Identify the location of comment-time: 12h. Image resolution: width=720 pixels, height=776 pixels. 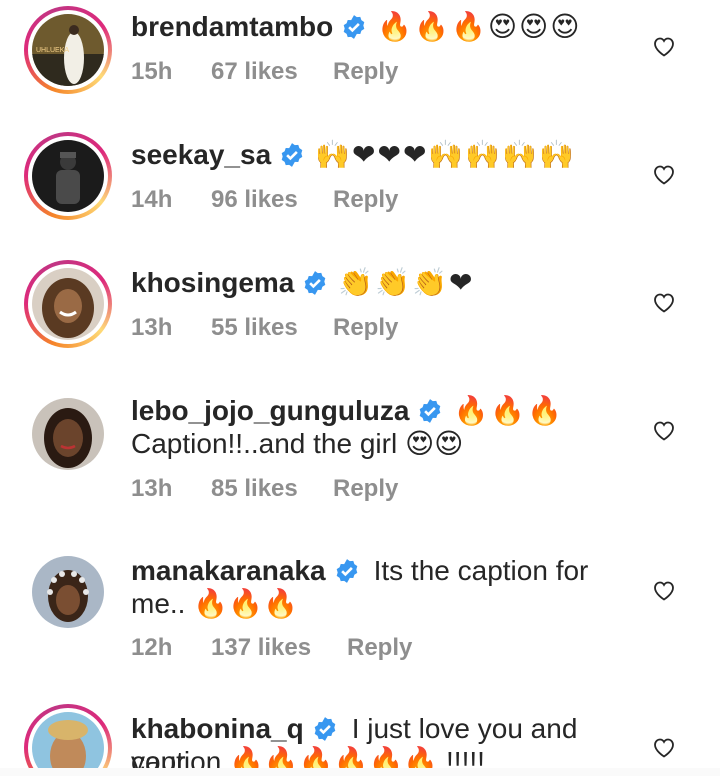
(152, 647).